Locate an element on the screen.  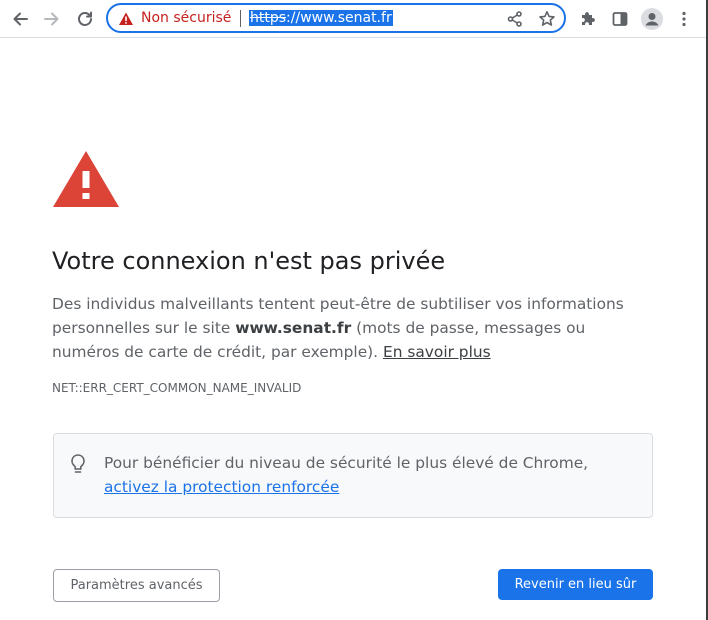
back-button is located at coordinates (20, 19).